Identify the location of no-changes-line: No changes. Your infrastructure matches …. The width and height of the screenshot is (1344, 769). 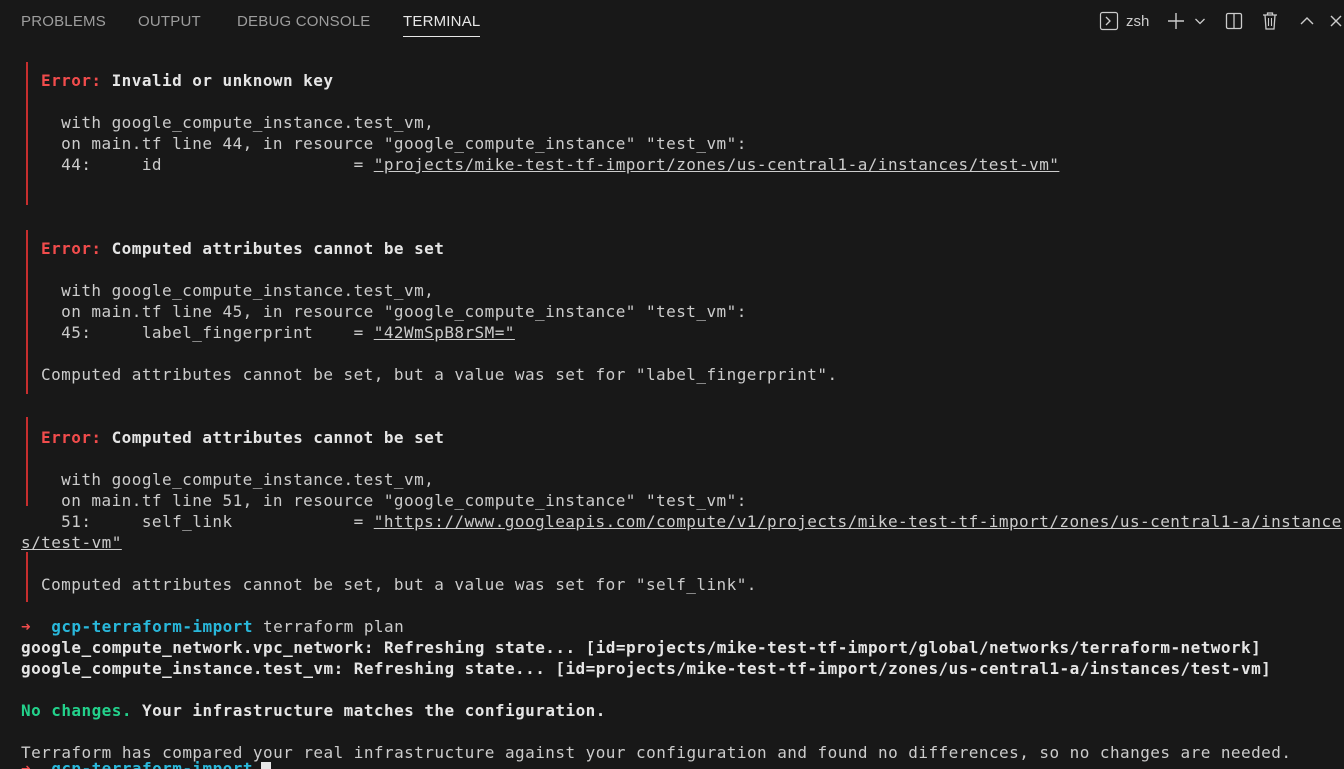
(313, 710).